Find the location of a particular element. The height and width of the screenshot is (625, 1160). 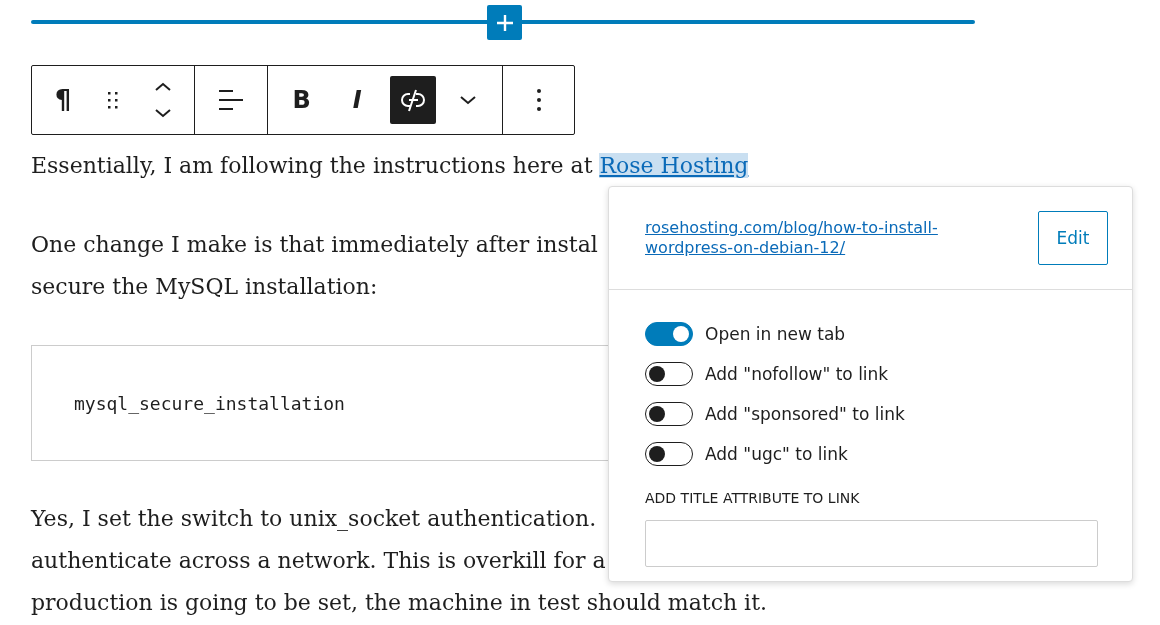

align-left-icon is located at coordinates (231, 100).